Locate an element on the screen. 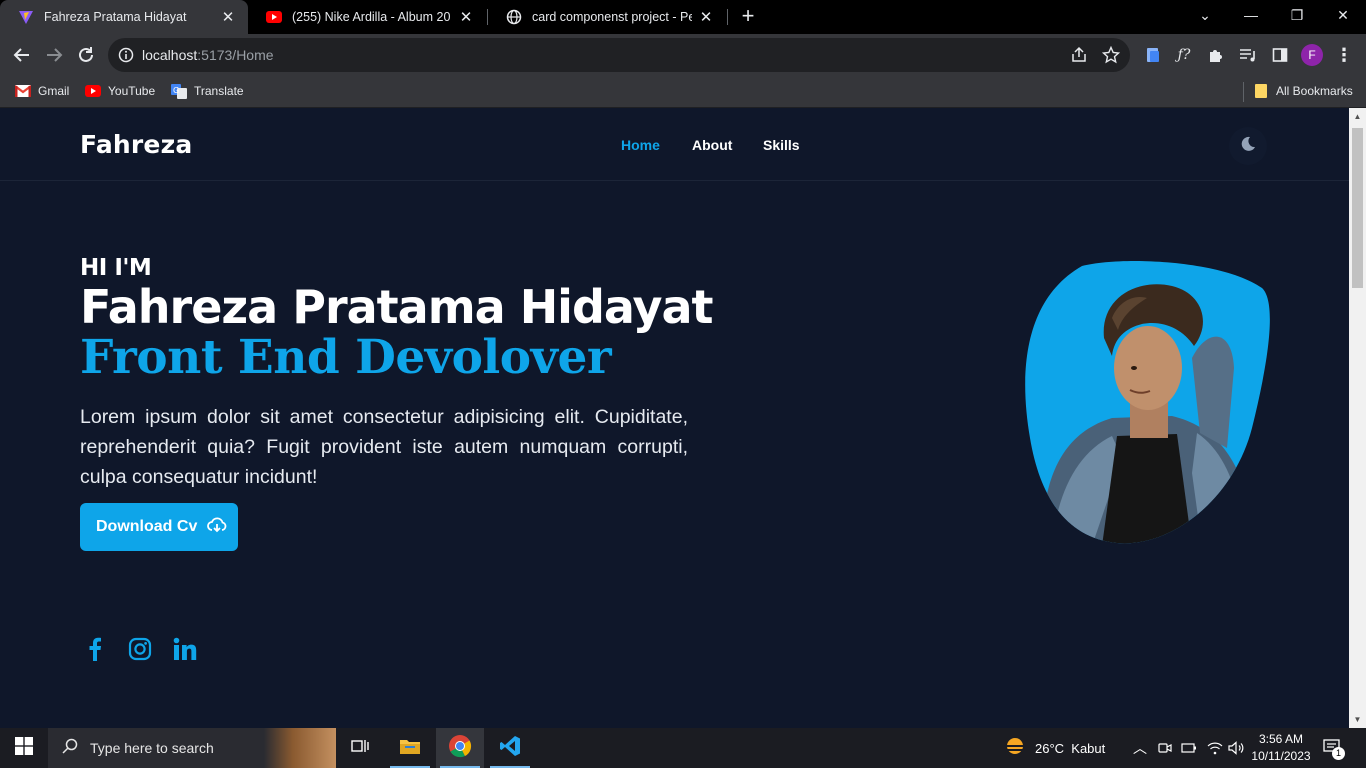  system-clock: 3:56 AM 10/11/2023 is located at coordinates (1281, 748).